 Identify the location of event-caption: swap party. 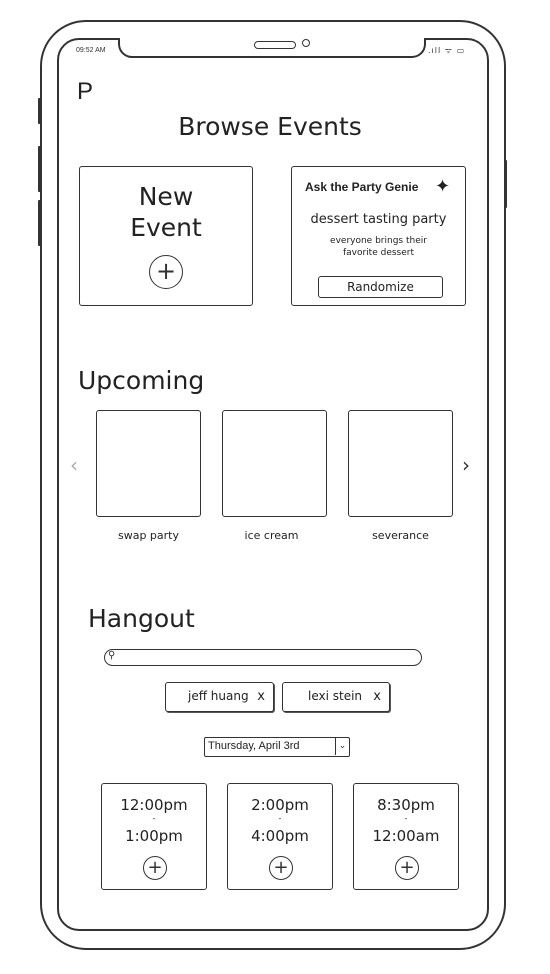
(148, 535).